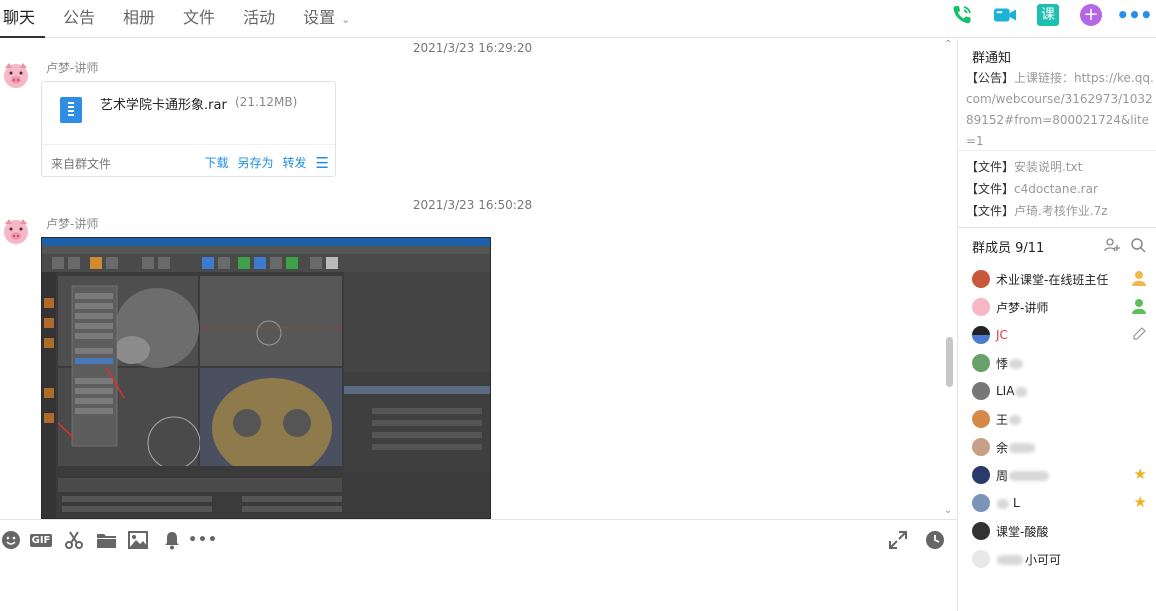  I want to click on chat-scrollbar, so click(950, 279).